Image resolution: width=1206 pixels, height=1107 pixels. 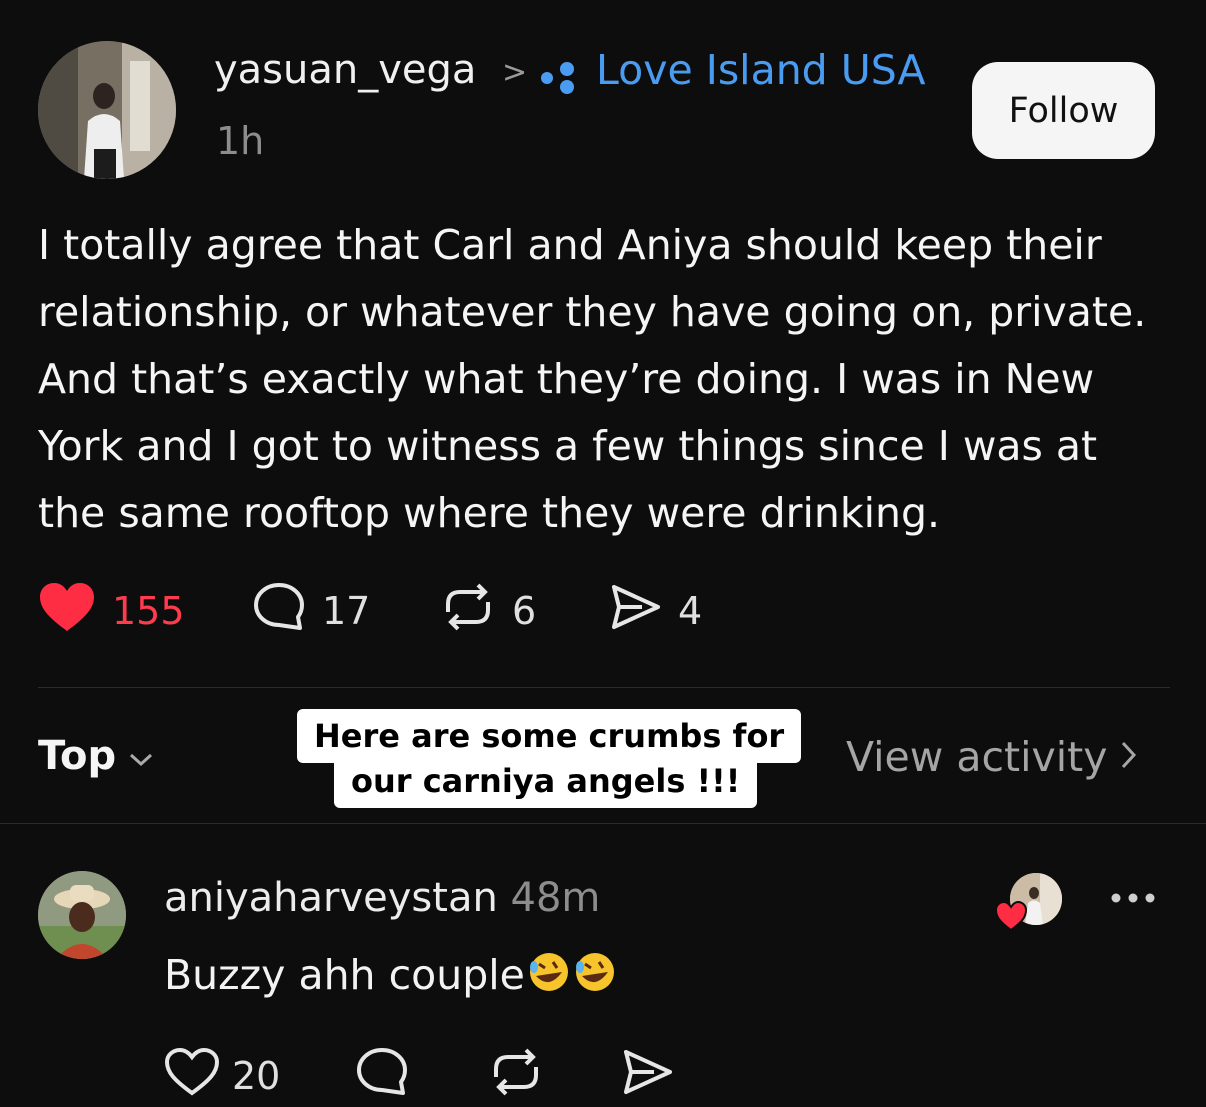 I want to click on comment-author: aniyaharveystan, so click(x=331, y=898).